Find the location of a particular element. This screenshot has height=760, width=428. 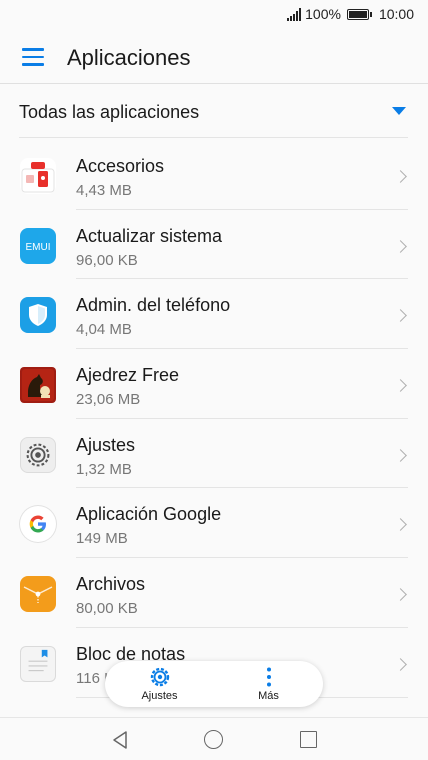

status-indicators: 100% 10:00 is located at coordinates (350, 14).